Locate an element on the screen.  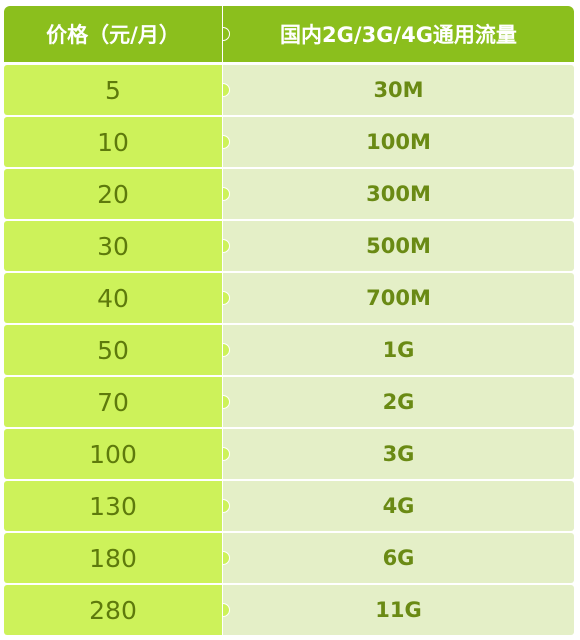
data-cell: 500M is located at coordinates (398, 246).